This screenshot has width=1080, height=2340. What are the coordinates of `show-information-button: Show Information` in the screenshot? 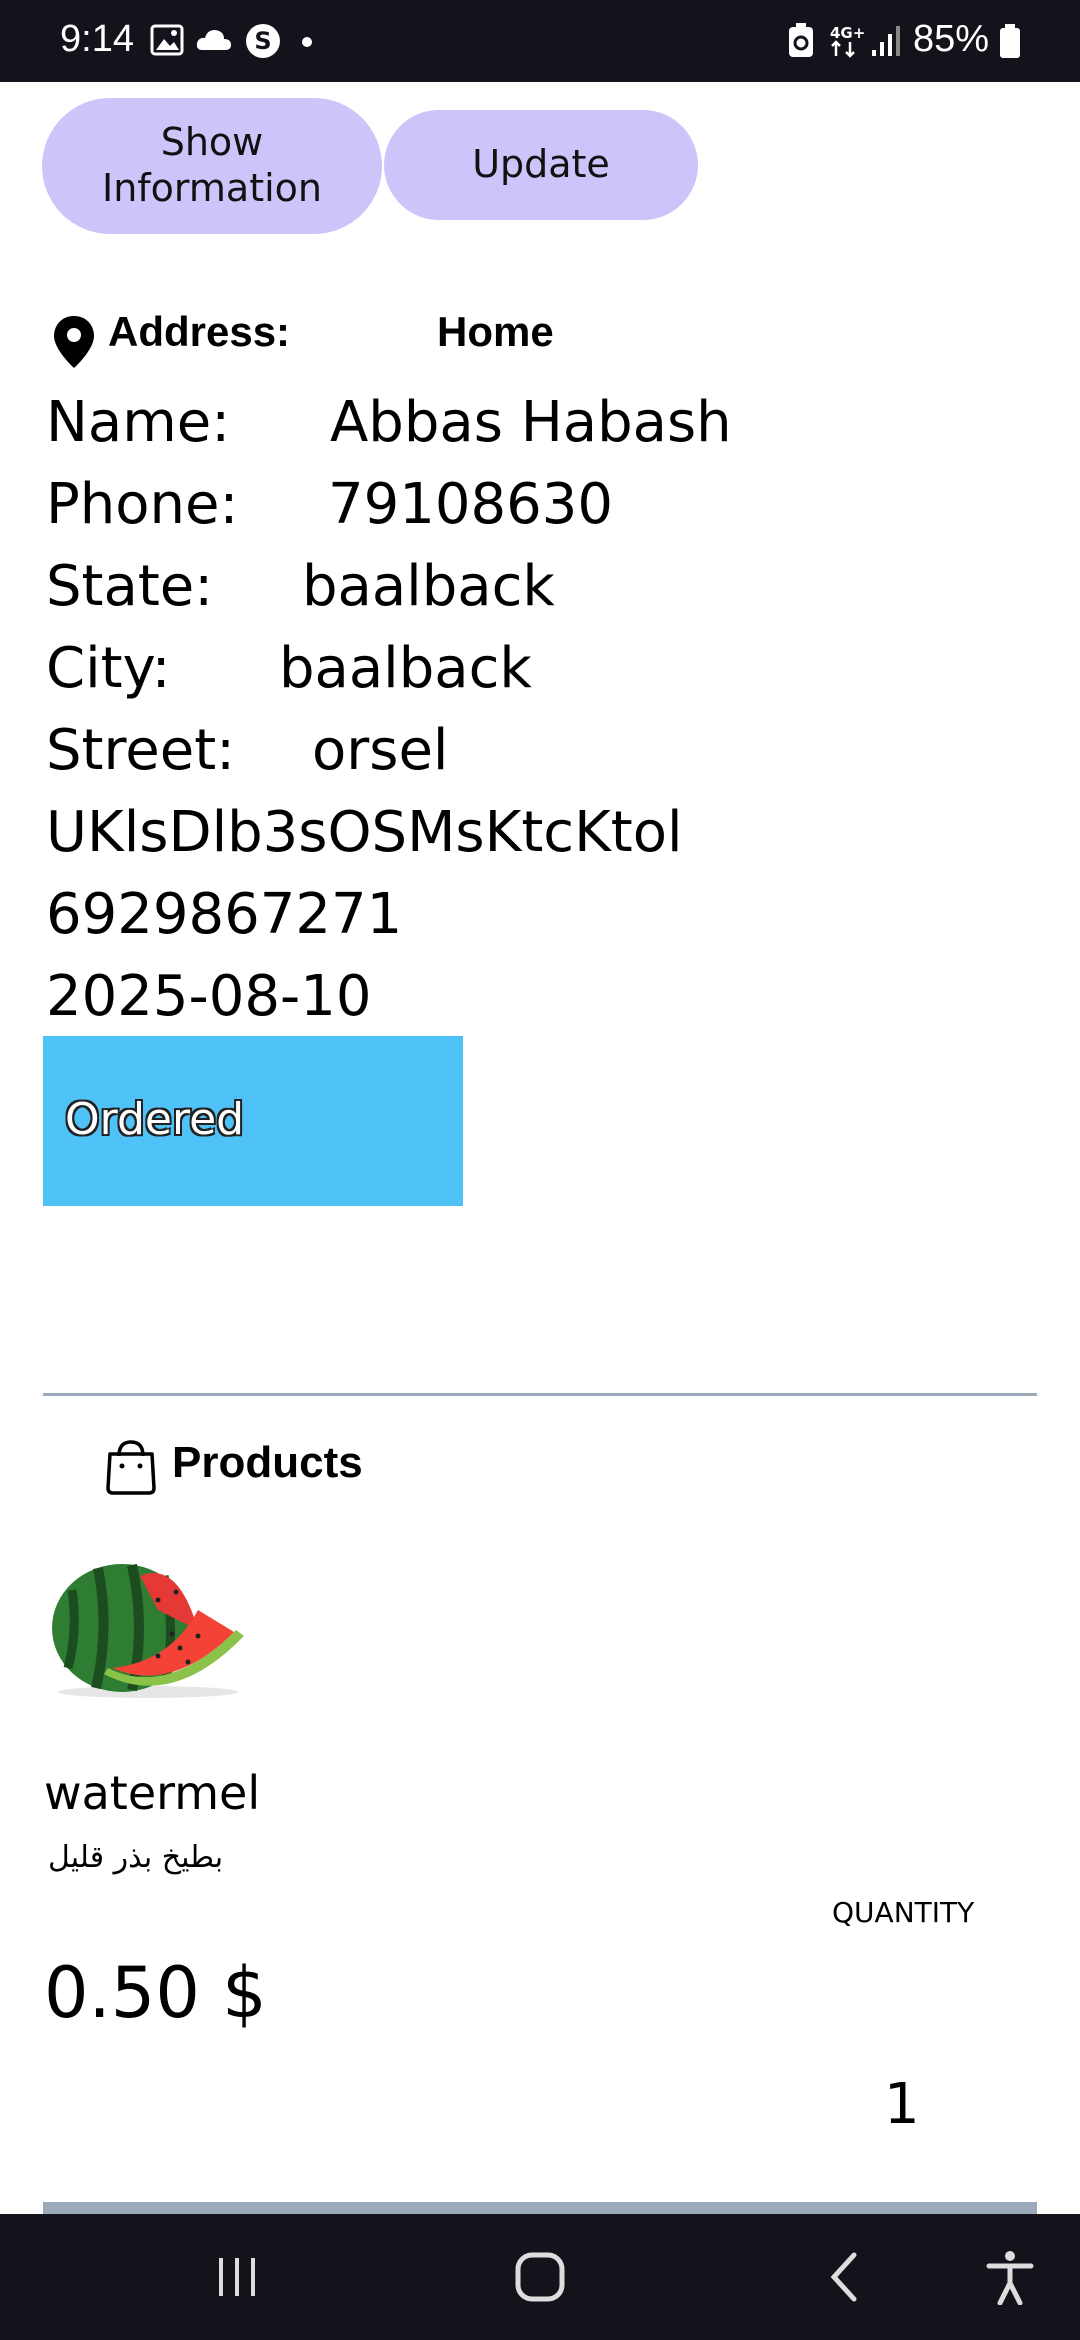 It's located at (212, 166).